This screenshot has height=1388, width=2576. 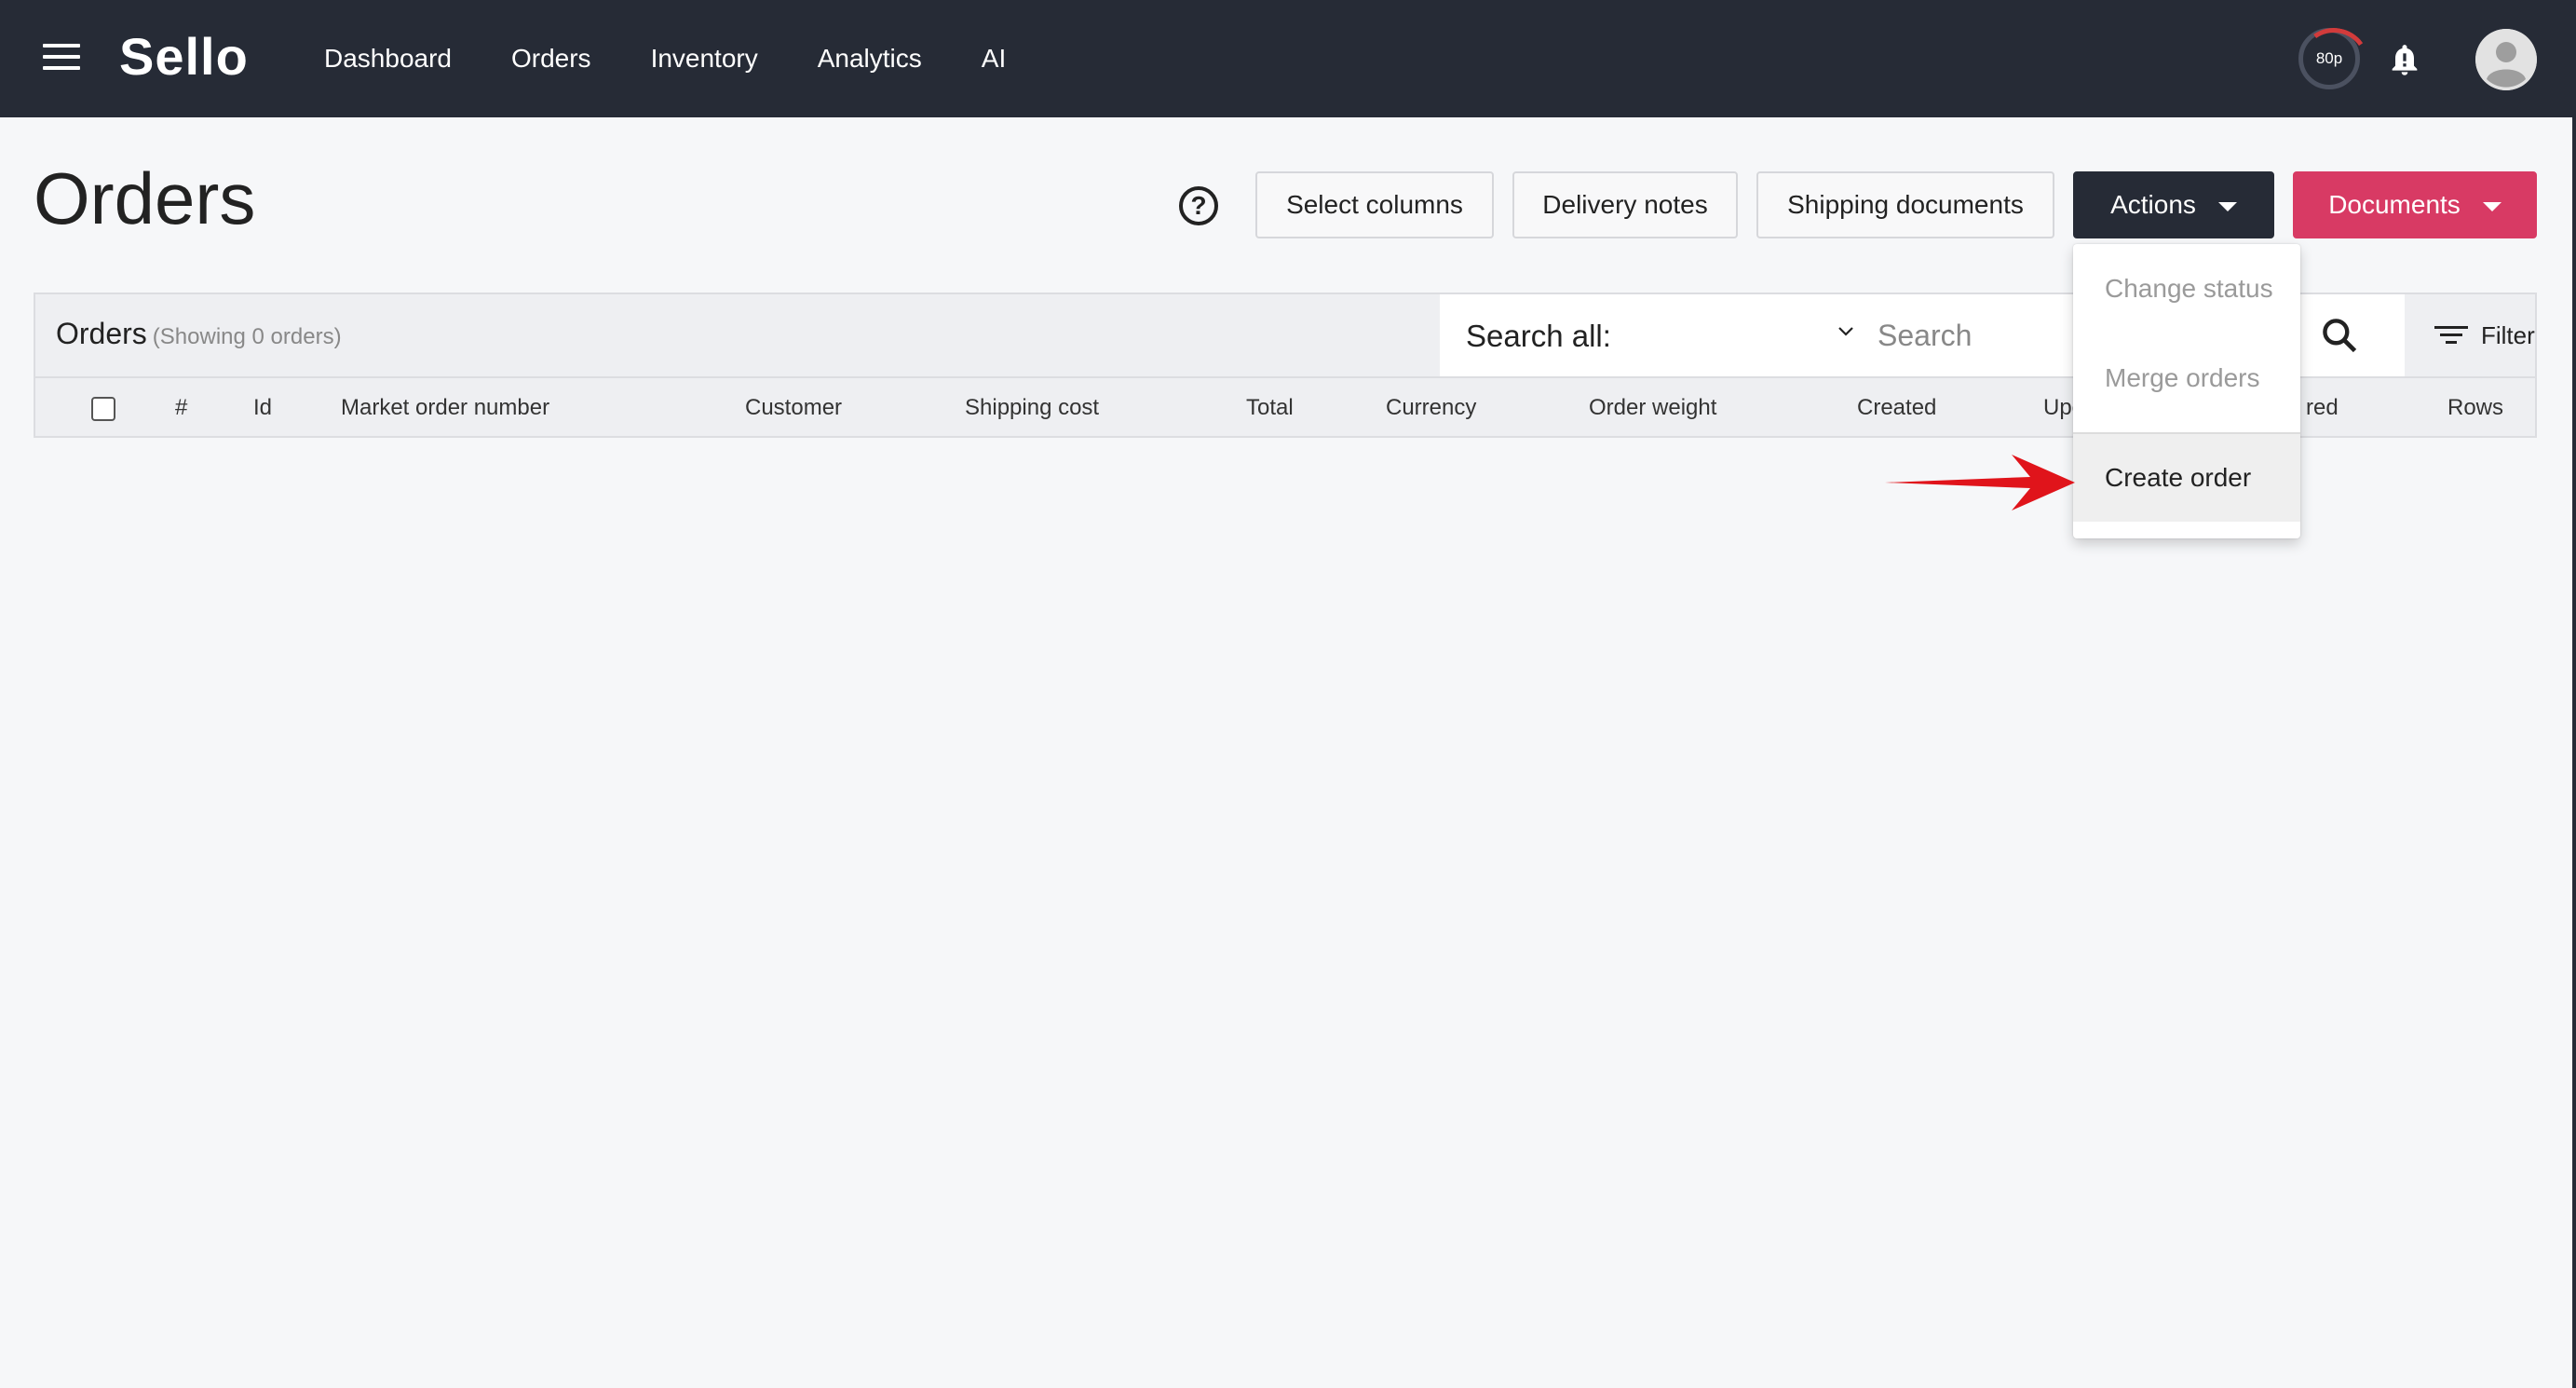 I want to click on window-edge, so click(x=2574, y=694).